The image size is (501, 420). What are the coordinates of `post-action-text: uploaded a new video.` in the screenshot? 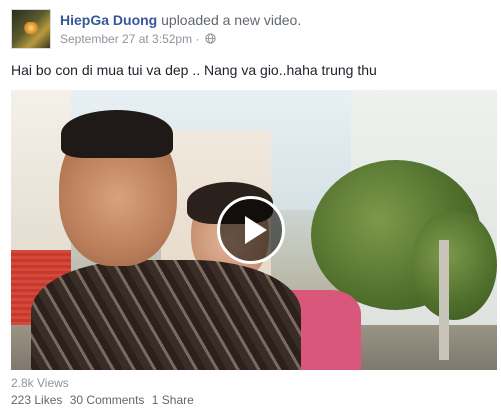 It's located at (231, 20).